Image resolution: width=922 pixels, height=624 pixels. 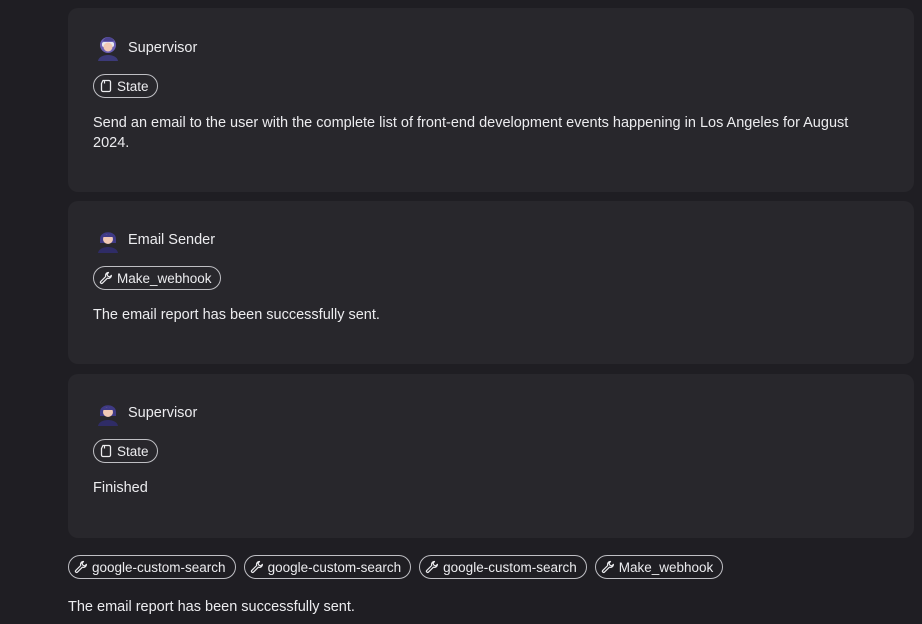 What do you see at coordinates (30, 312) in the screenshot?
I see `left-gutter` at bounding box center [30, 312].